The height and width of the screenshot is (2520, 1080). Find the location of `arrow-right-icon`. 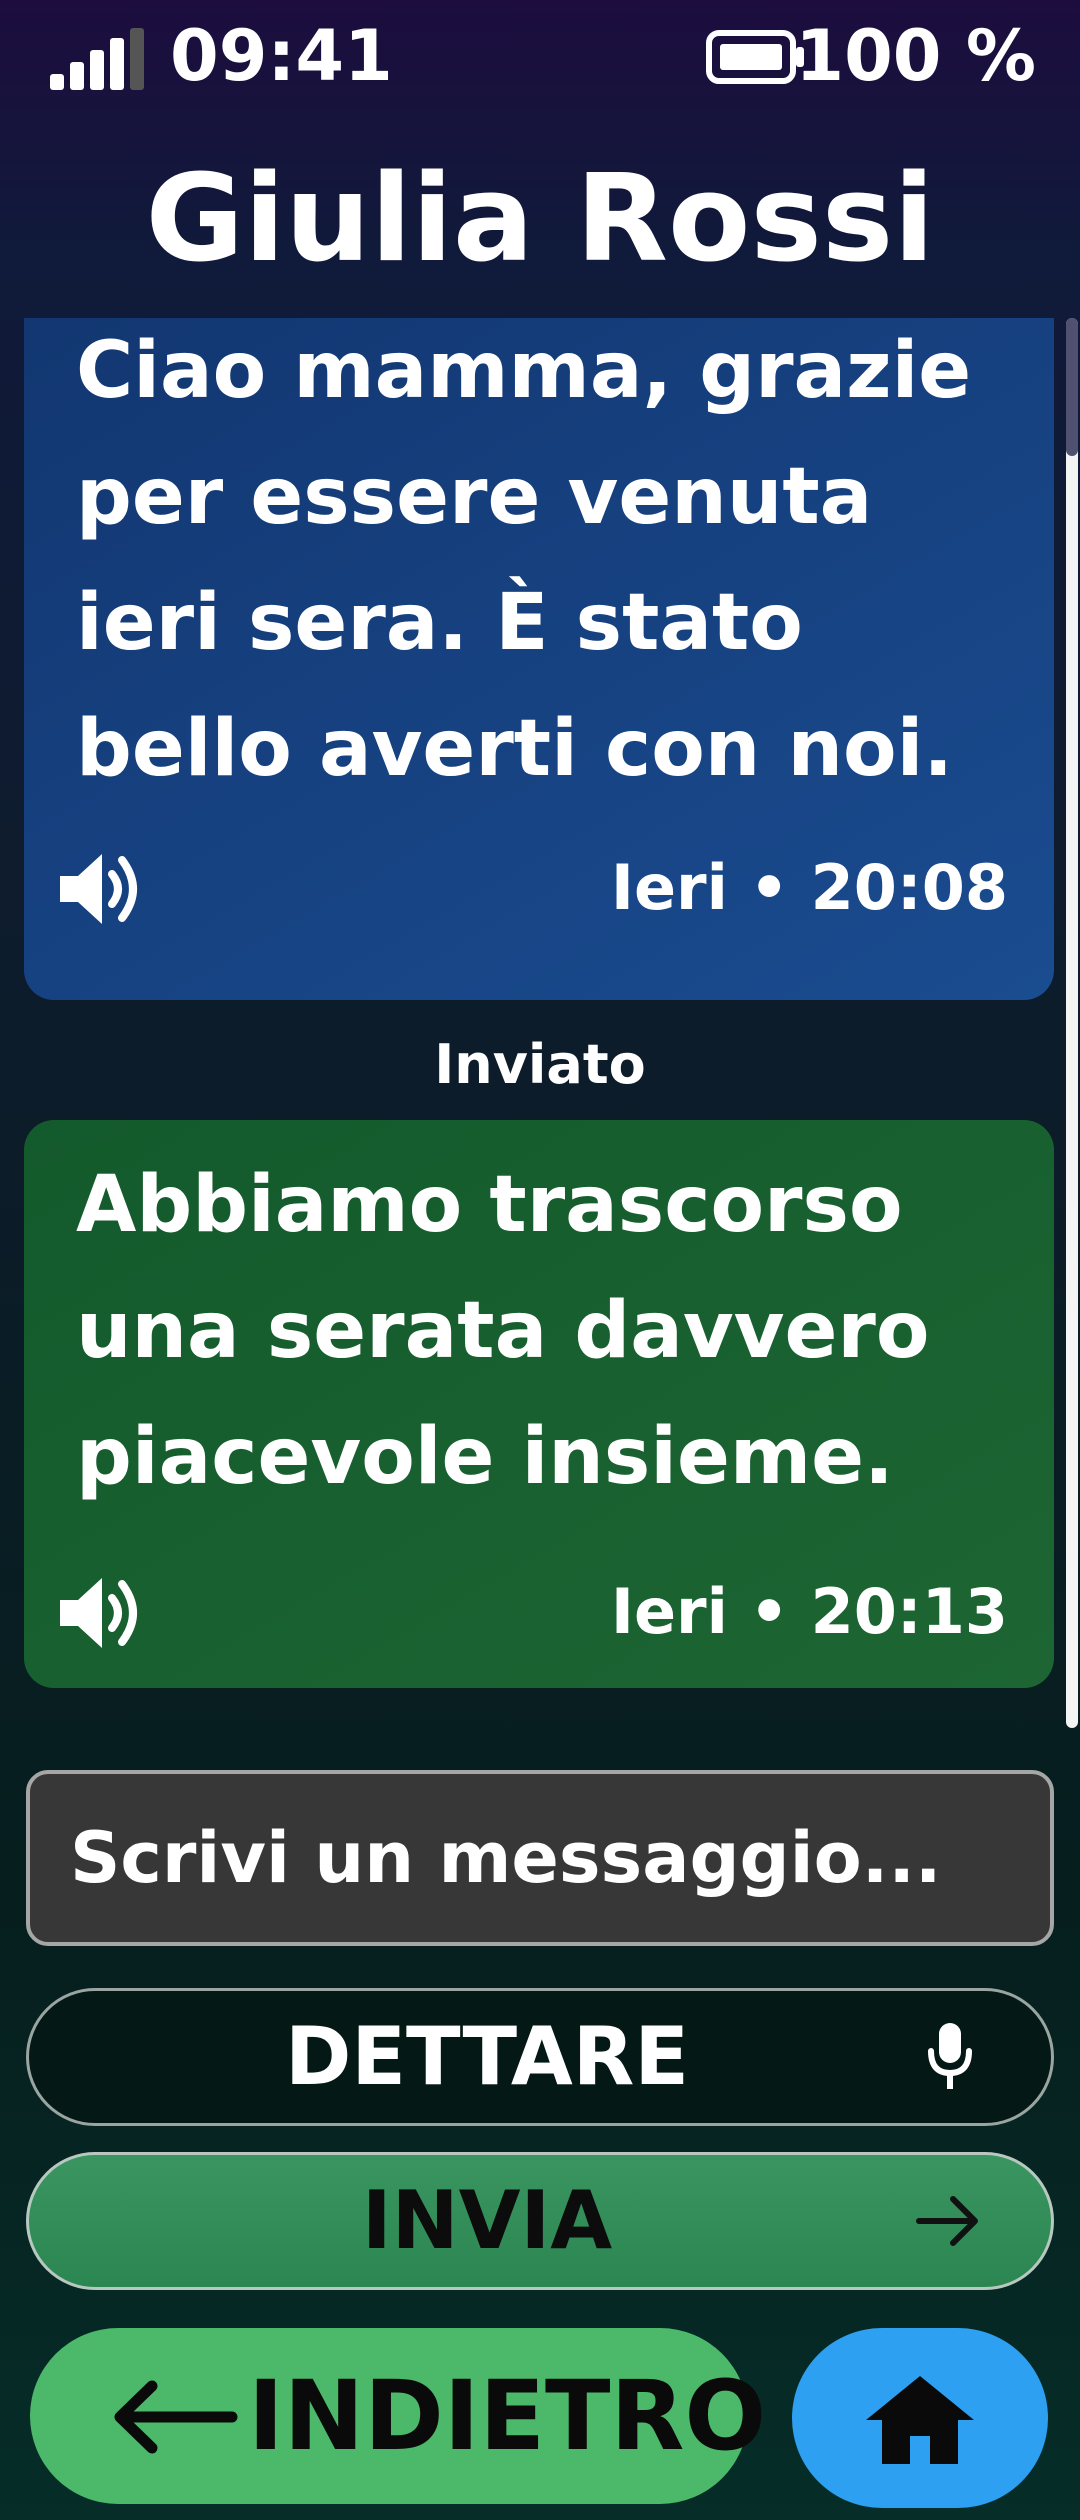

arrow-right-icon is located at coordinates (947, 2221).